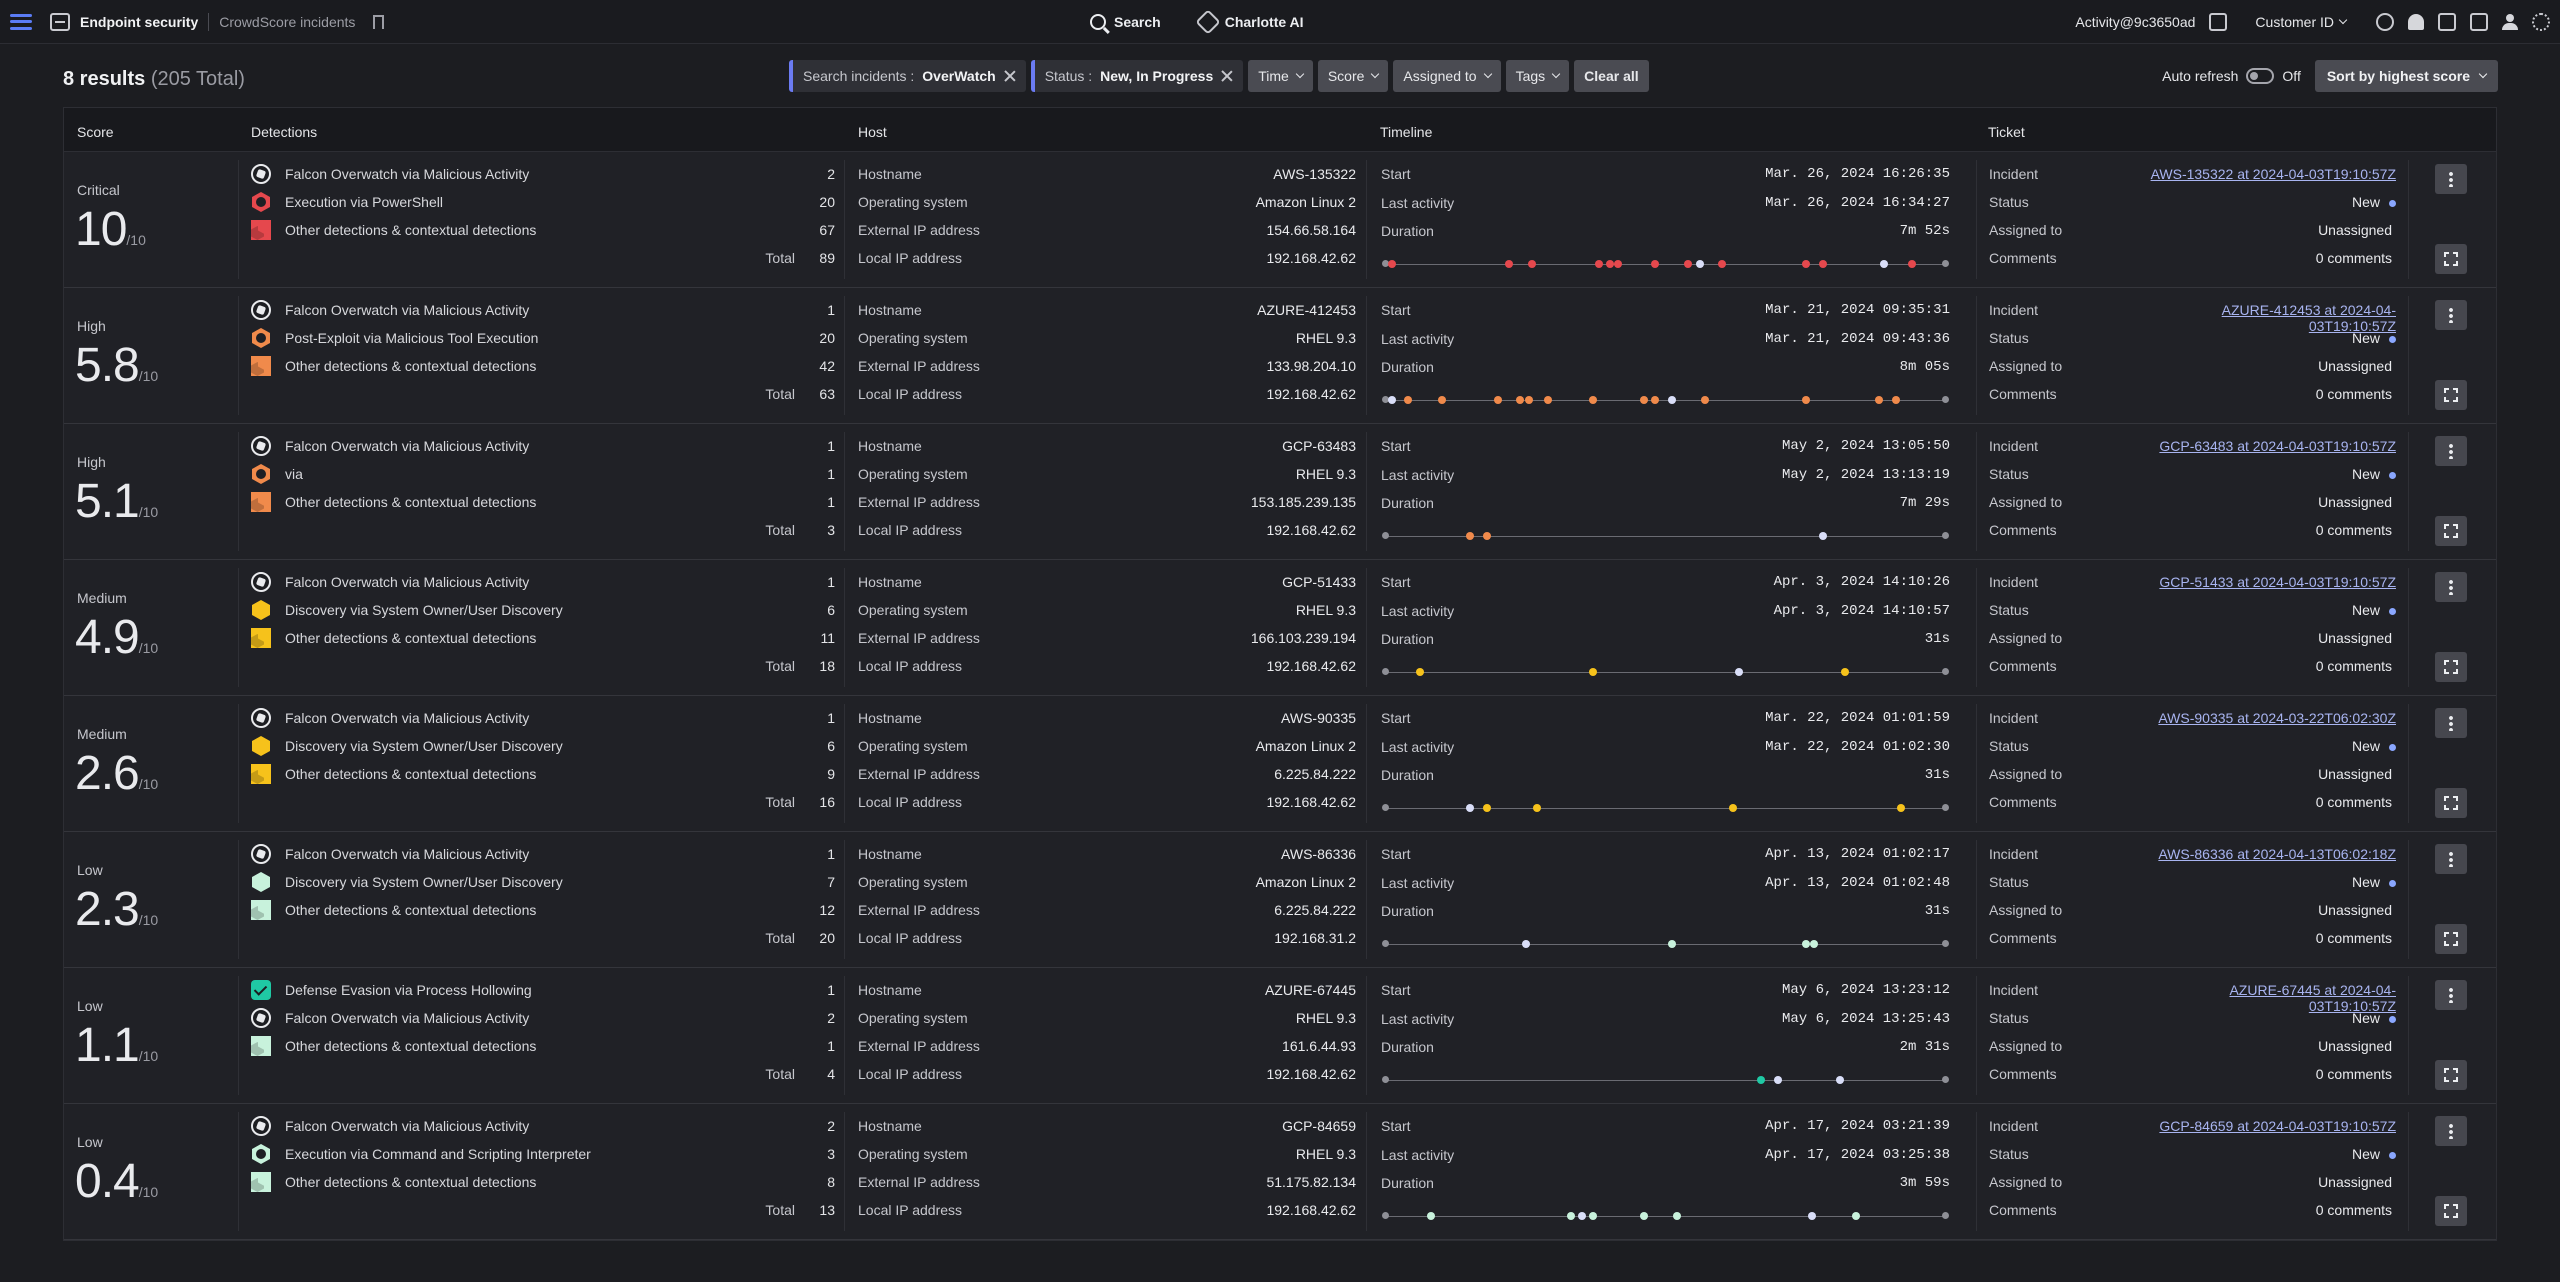 The image size is (2560, 1282). What do you see at coordinates (1537, 76) in the screenshot?
I see `tags-filter-dropdown: Tags` at bounding box center [1537, 76].